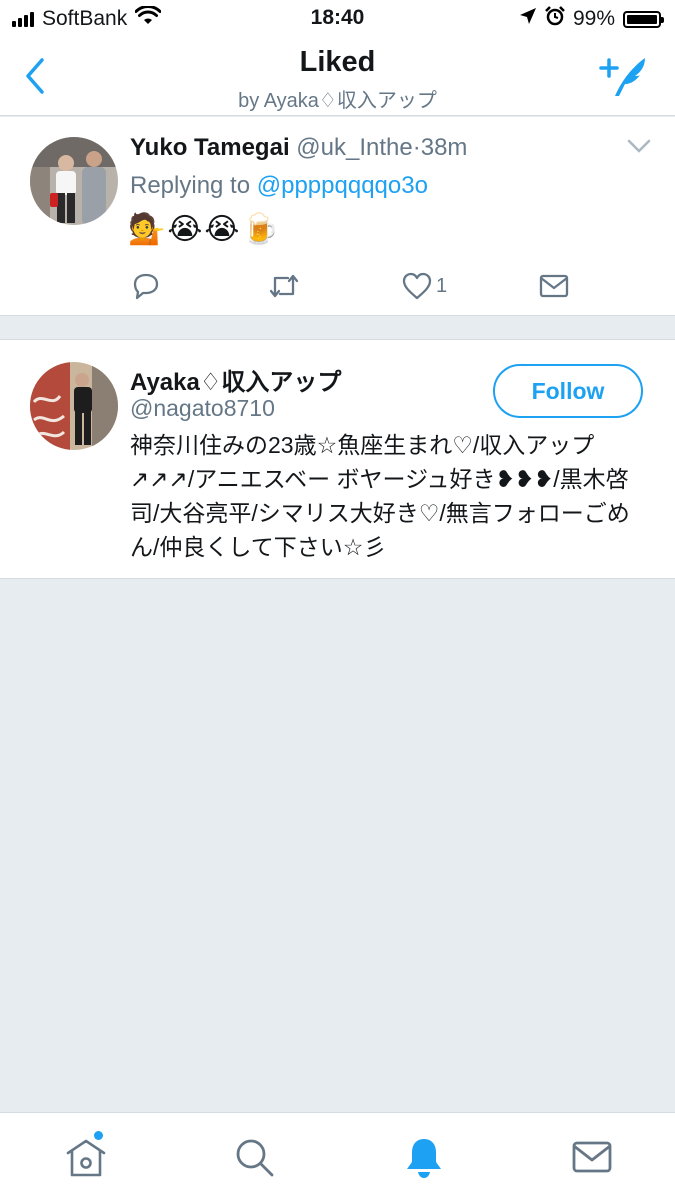  Describe the element at coordinates (210, 147) in the screenshot. I see `tweet-author-name: Yuko Tamegai` at that location.